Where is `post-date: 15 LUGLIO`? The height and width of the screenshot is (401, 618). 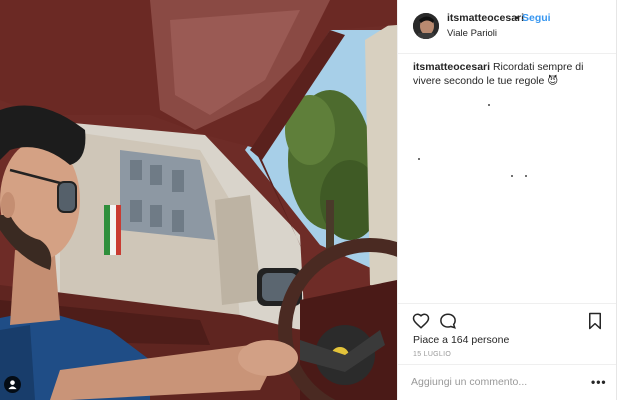 post-date: 15 LUGLIO is located at coordinates (432, 354).